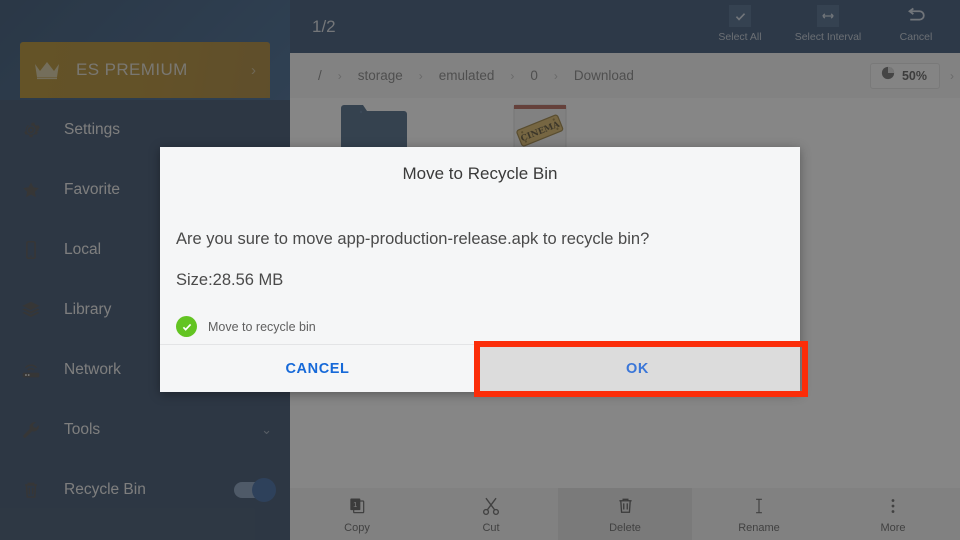  What do you see at coordinates (480, 326) in the screenshot?
I see `move-to-recycle-bin-checkbox: Move to recycle bin` at bounding box center [480, 326].